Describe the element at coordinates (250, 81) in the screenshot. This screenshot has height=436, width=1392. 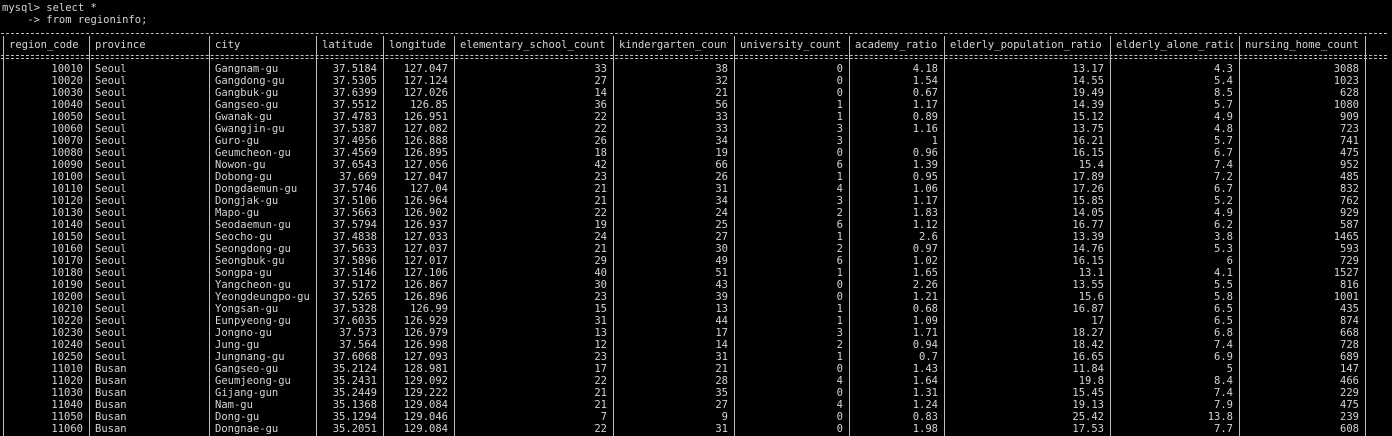
I see `cell-city: Gangdong-gu` at that location.